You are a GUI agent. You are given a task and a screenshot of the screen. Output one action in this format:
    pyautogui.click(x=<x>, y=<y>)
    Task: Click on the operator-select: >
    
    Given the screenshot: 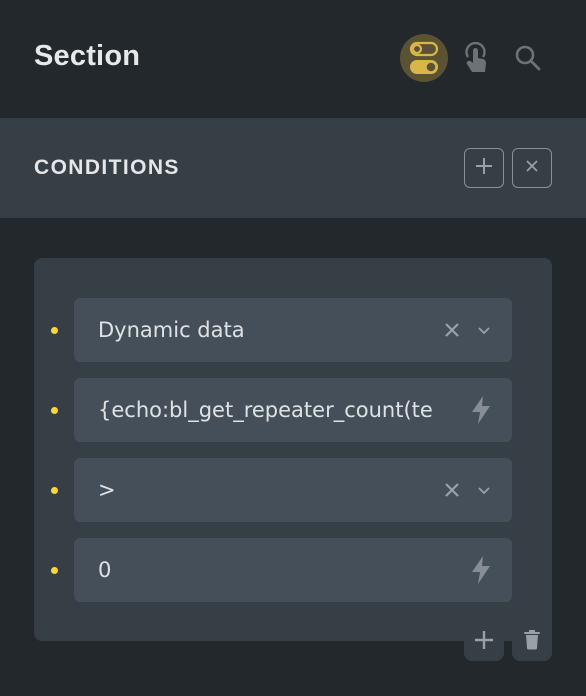 What is the action you would take?
    pyautogui.click(x=293, y=490)
    